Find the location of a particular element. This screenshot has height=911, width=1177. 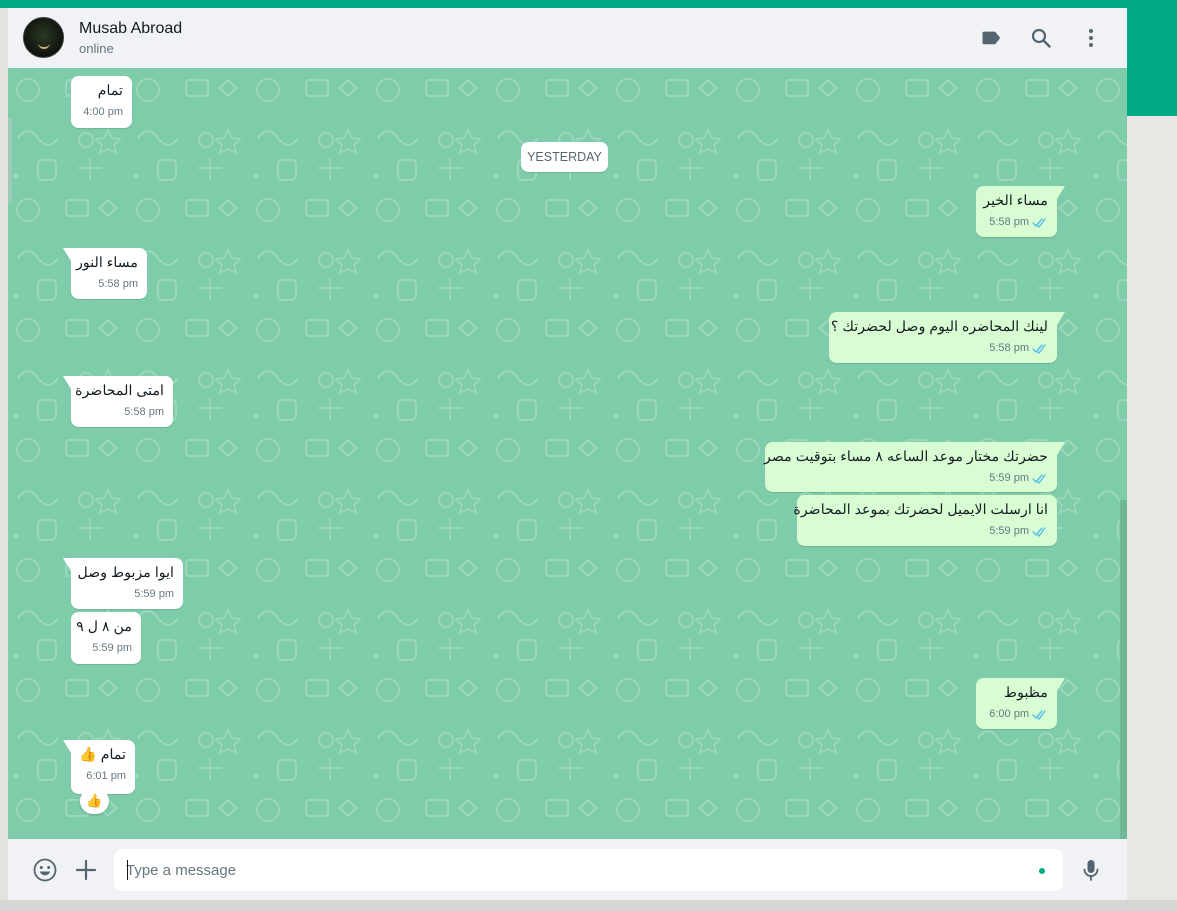

app-right-accent is located at coordinates (1152, 58).